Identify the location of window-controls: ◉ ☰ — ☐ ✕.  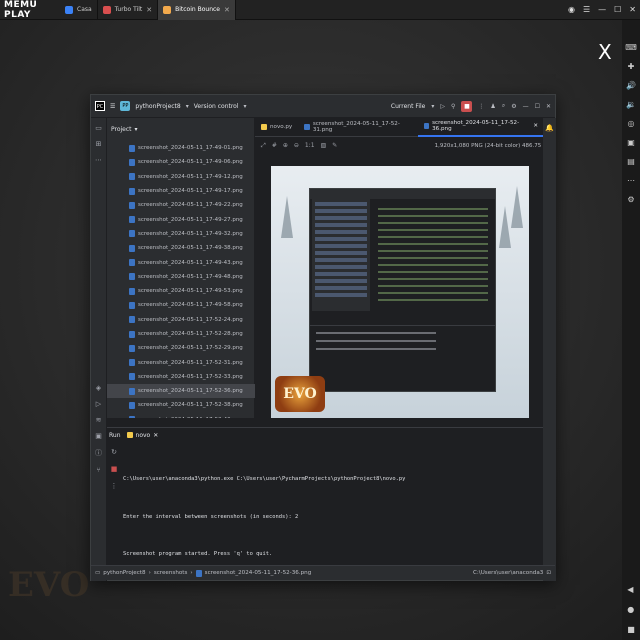
(604, 9).